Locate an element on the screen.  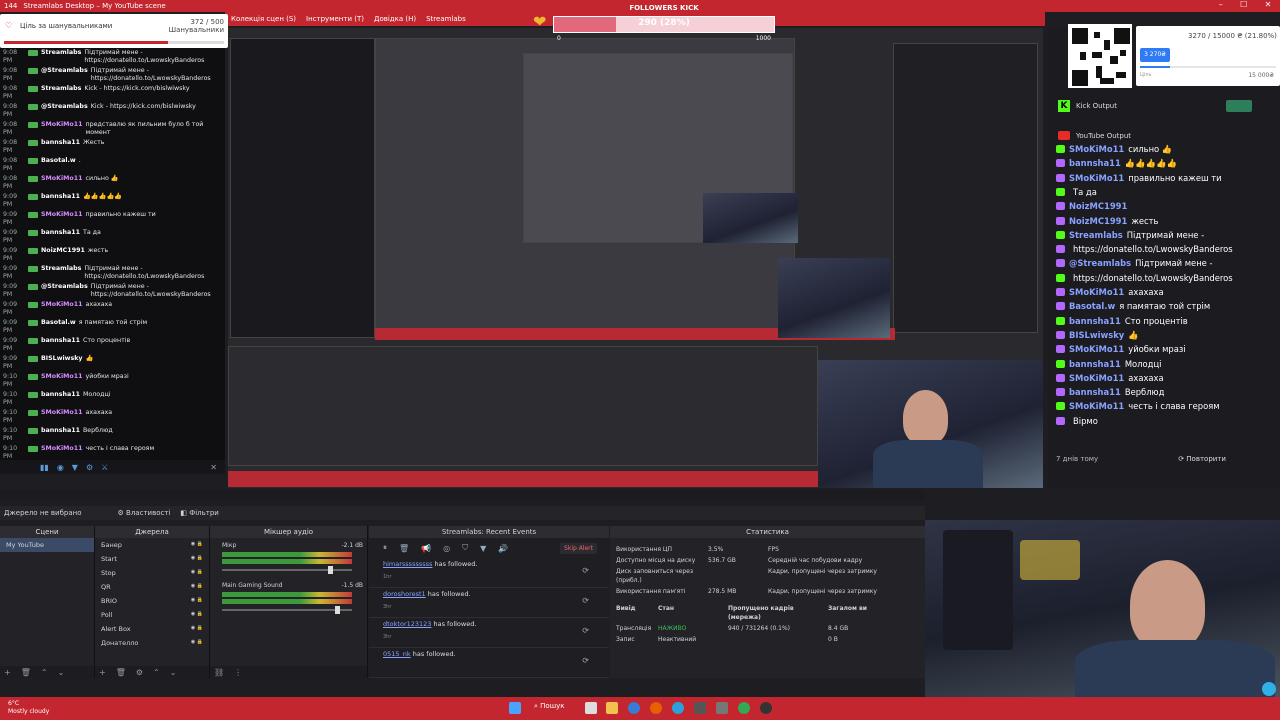
firefox-icon is located at coordinates (656, 708).